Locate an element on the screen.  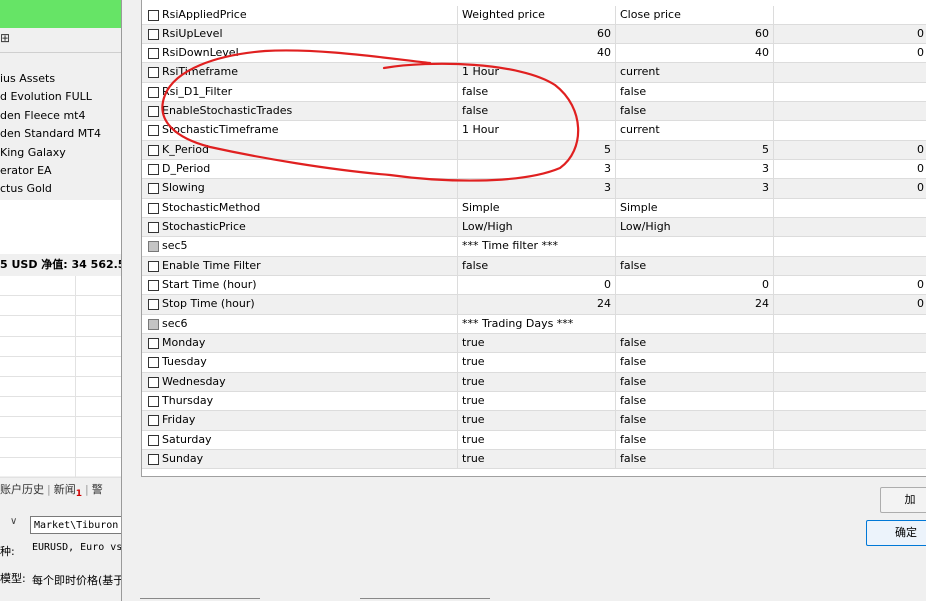
param-value: *** Time filter *** is located at coordinates (537, 246).